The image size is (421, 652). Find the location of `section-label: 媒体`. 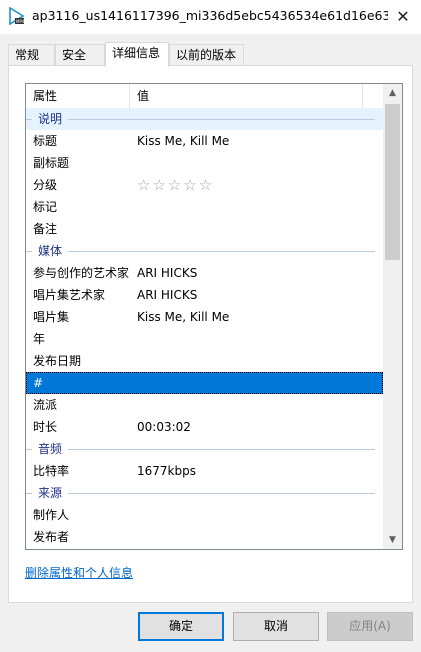

section-label: 媒体 is located at coordinates (50, 251).